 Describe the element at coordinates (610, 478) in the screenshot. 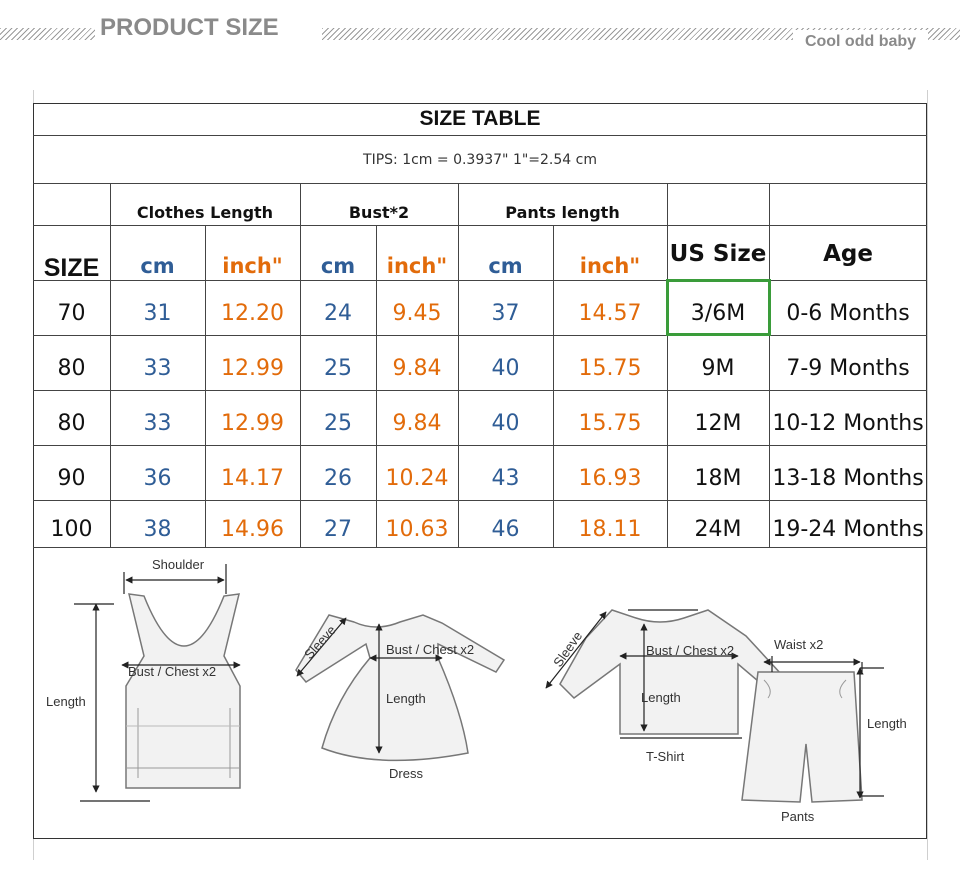

I see `cell-pants-inch: 16.93` at that location.